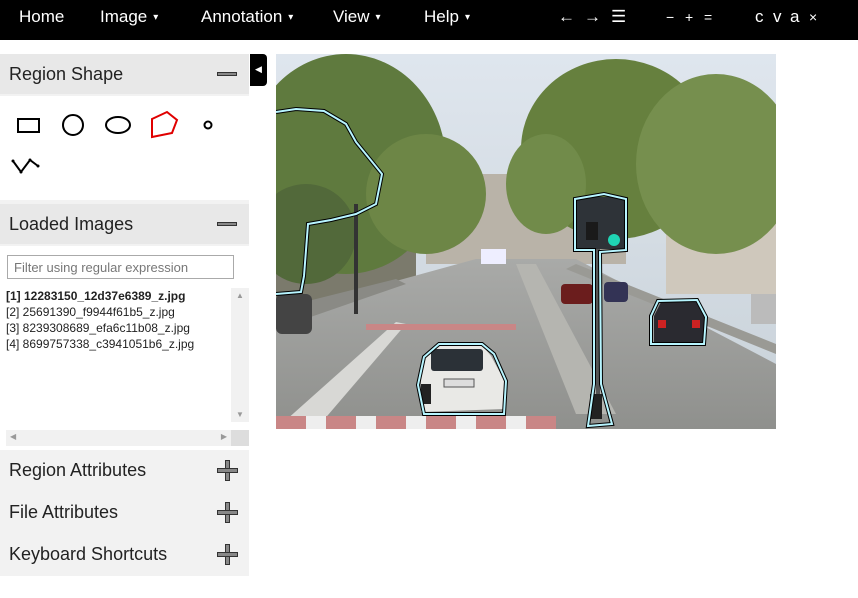 This screenshot has width=858, height=598. Describe the element at coordinates (78, 470) in the screenshot. I see `region-attributes-title: Region Attributes` at that location.